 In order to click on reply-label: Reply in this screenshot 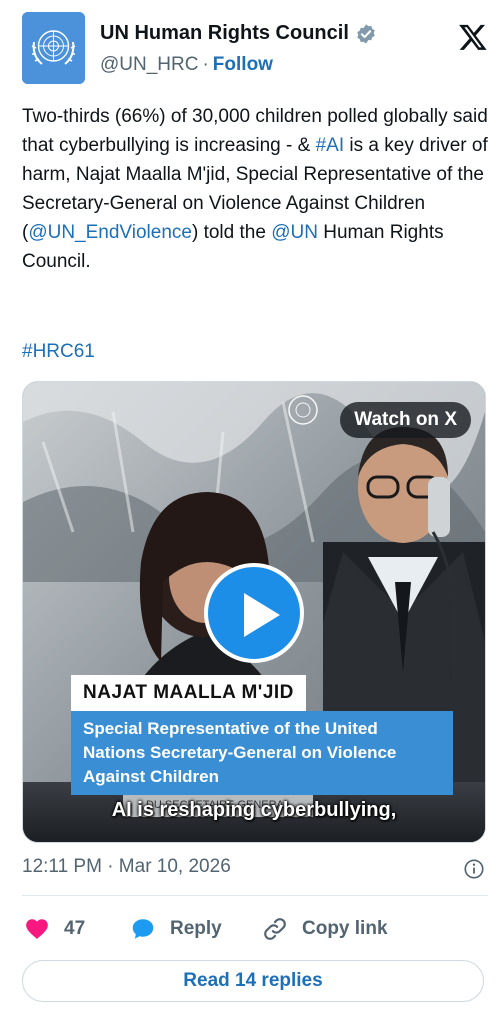, I will do `click(196, 928)`.